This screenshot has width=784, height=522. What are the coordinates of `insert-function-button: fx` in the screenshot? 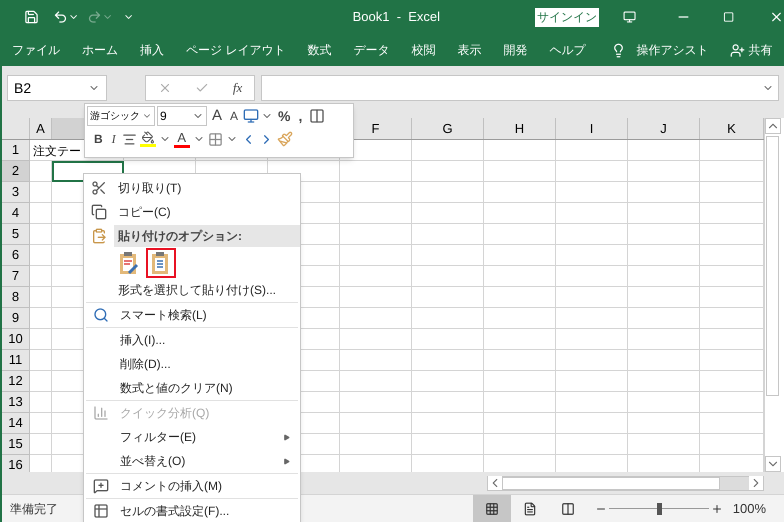 It's located at (237, 88).